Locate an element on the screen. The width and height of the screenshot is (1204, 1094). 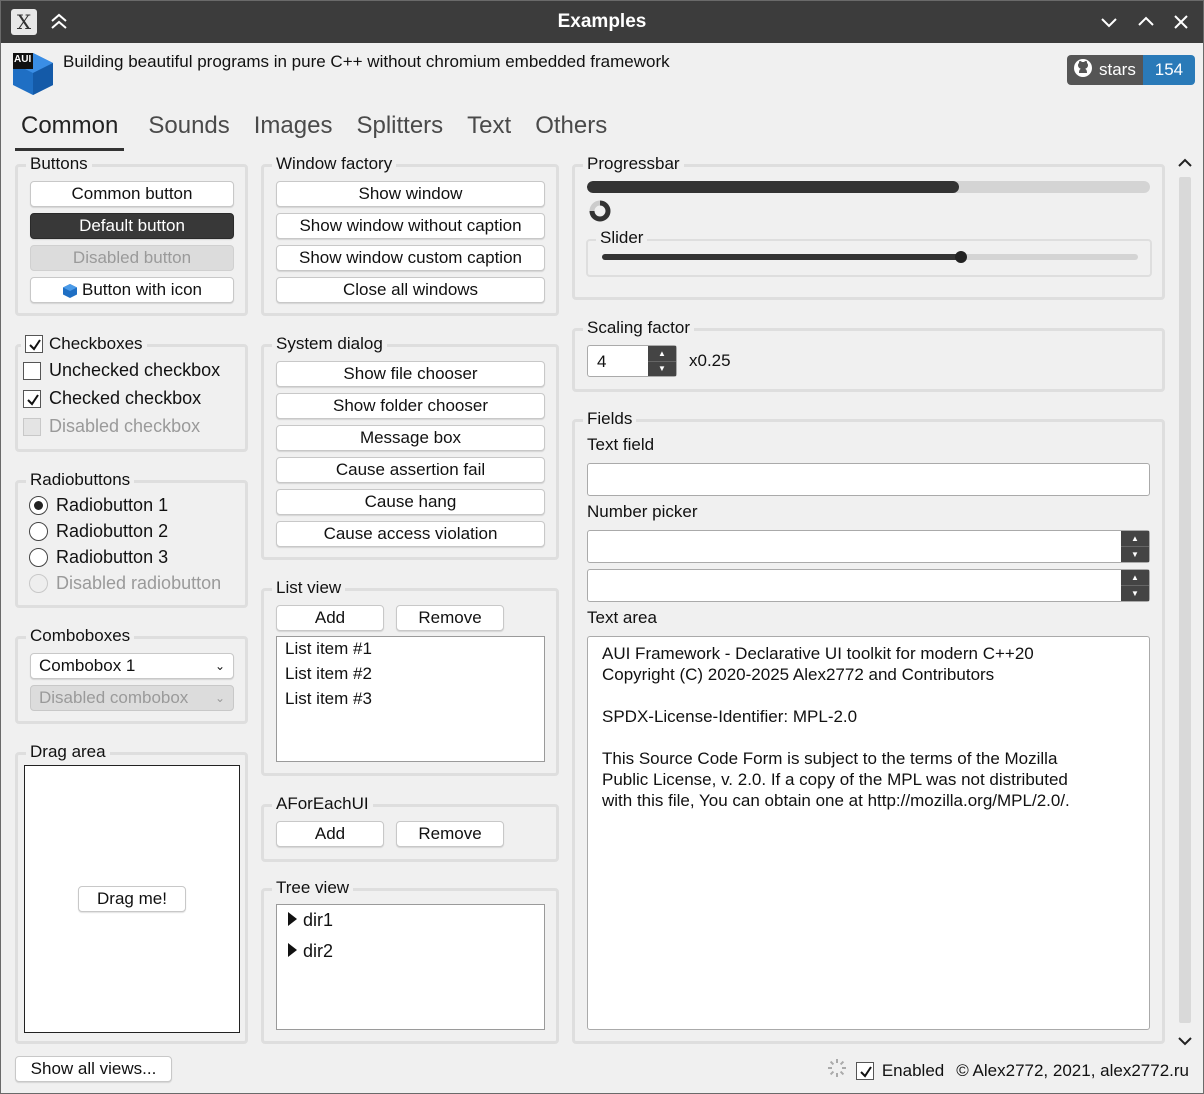
window-title: Examples is located at coordinates (602, 21).